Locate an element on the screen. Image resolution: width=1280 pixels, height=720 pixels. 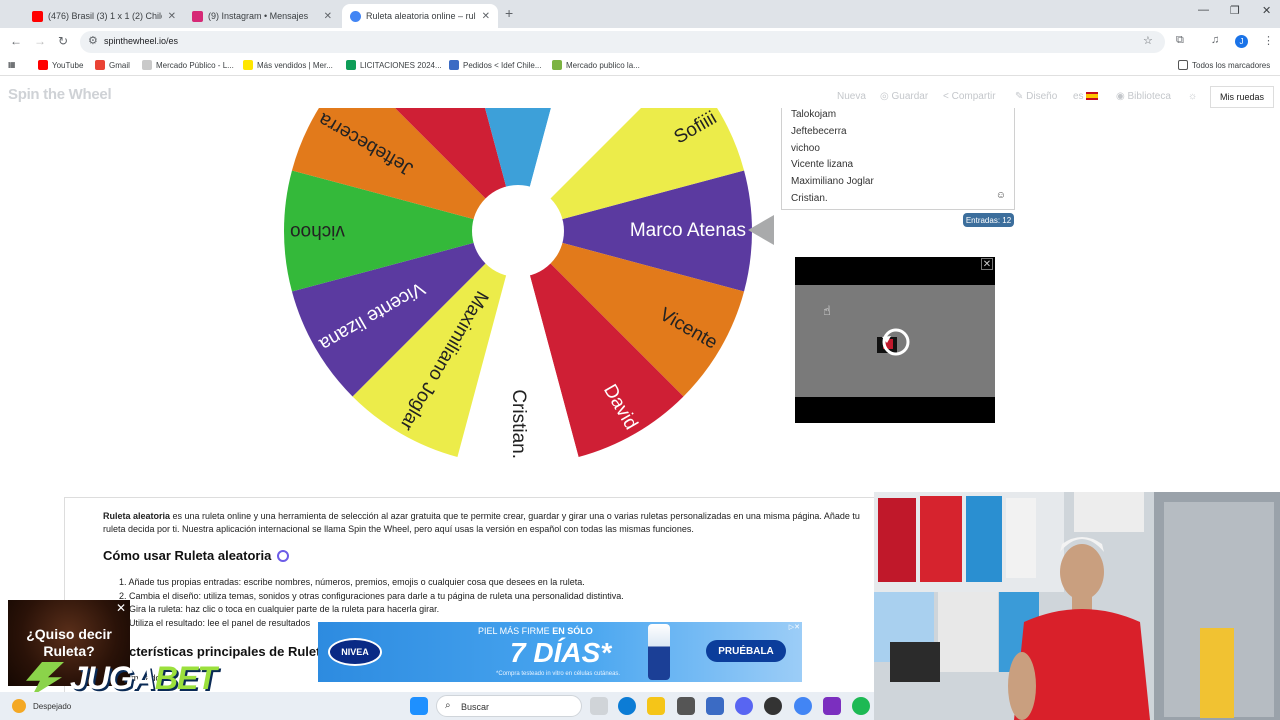
save-button: ◎ Guardar is located at coordinates (904, 96).